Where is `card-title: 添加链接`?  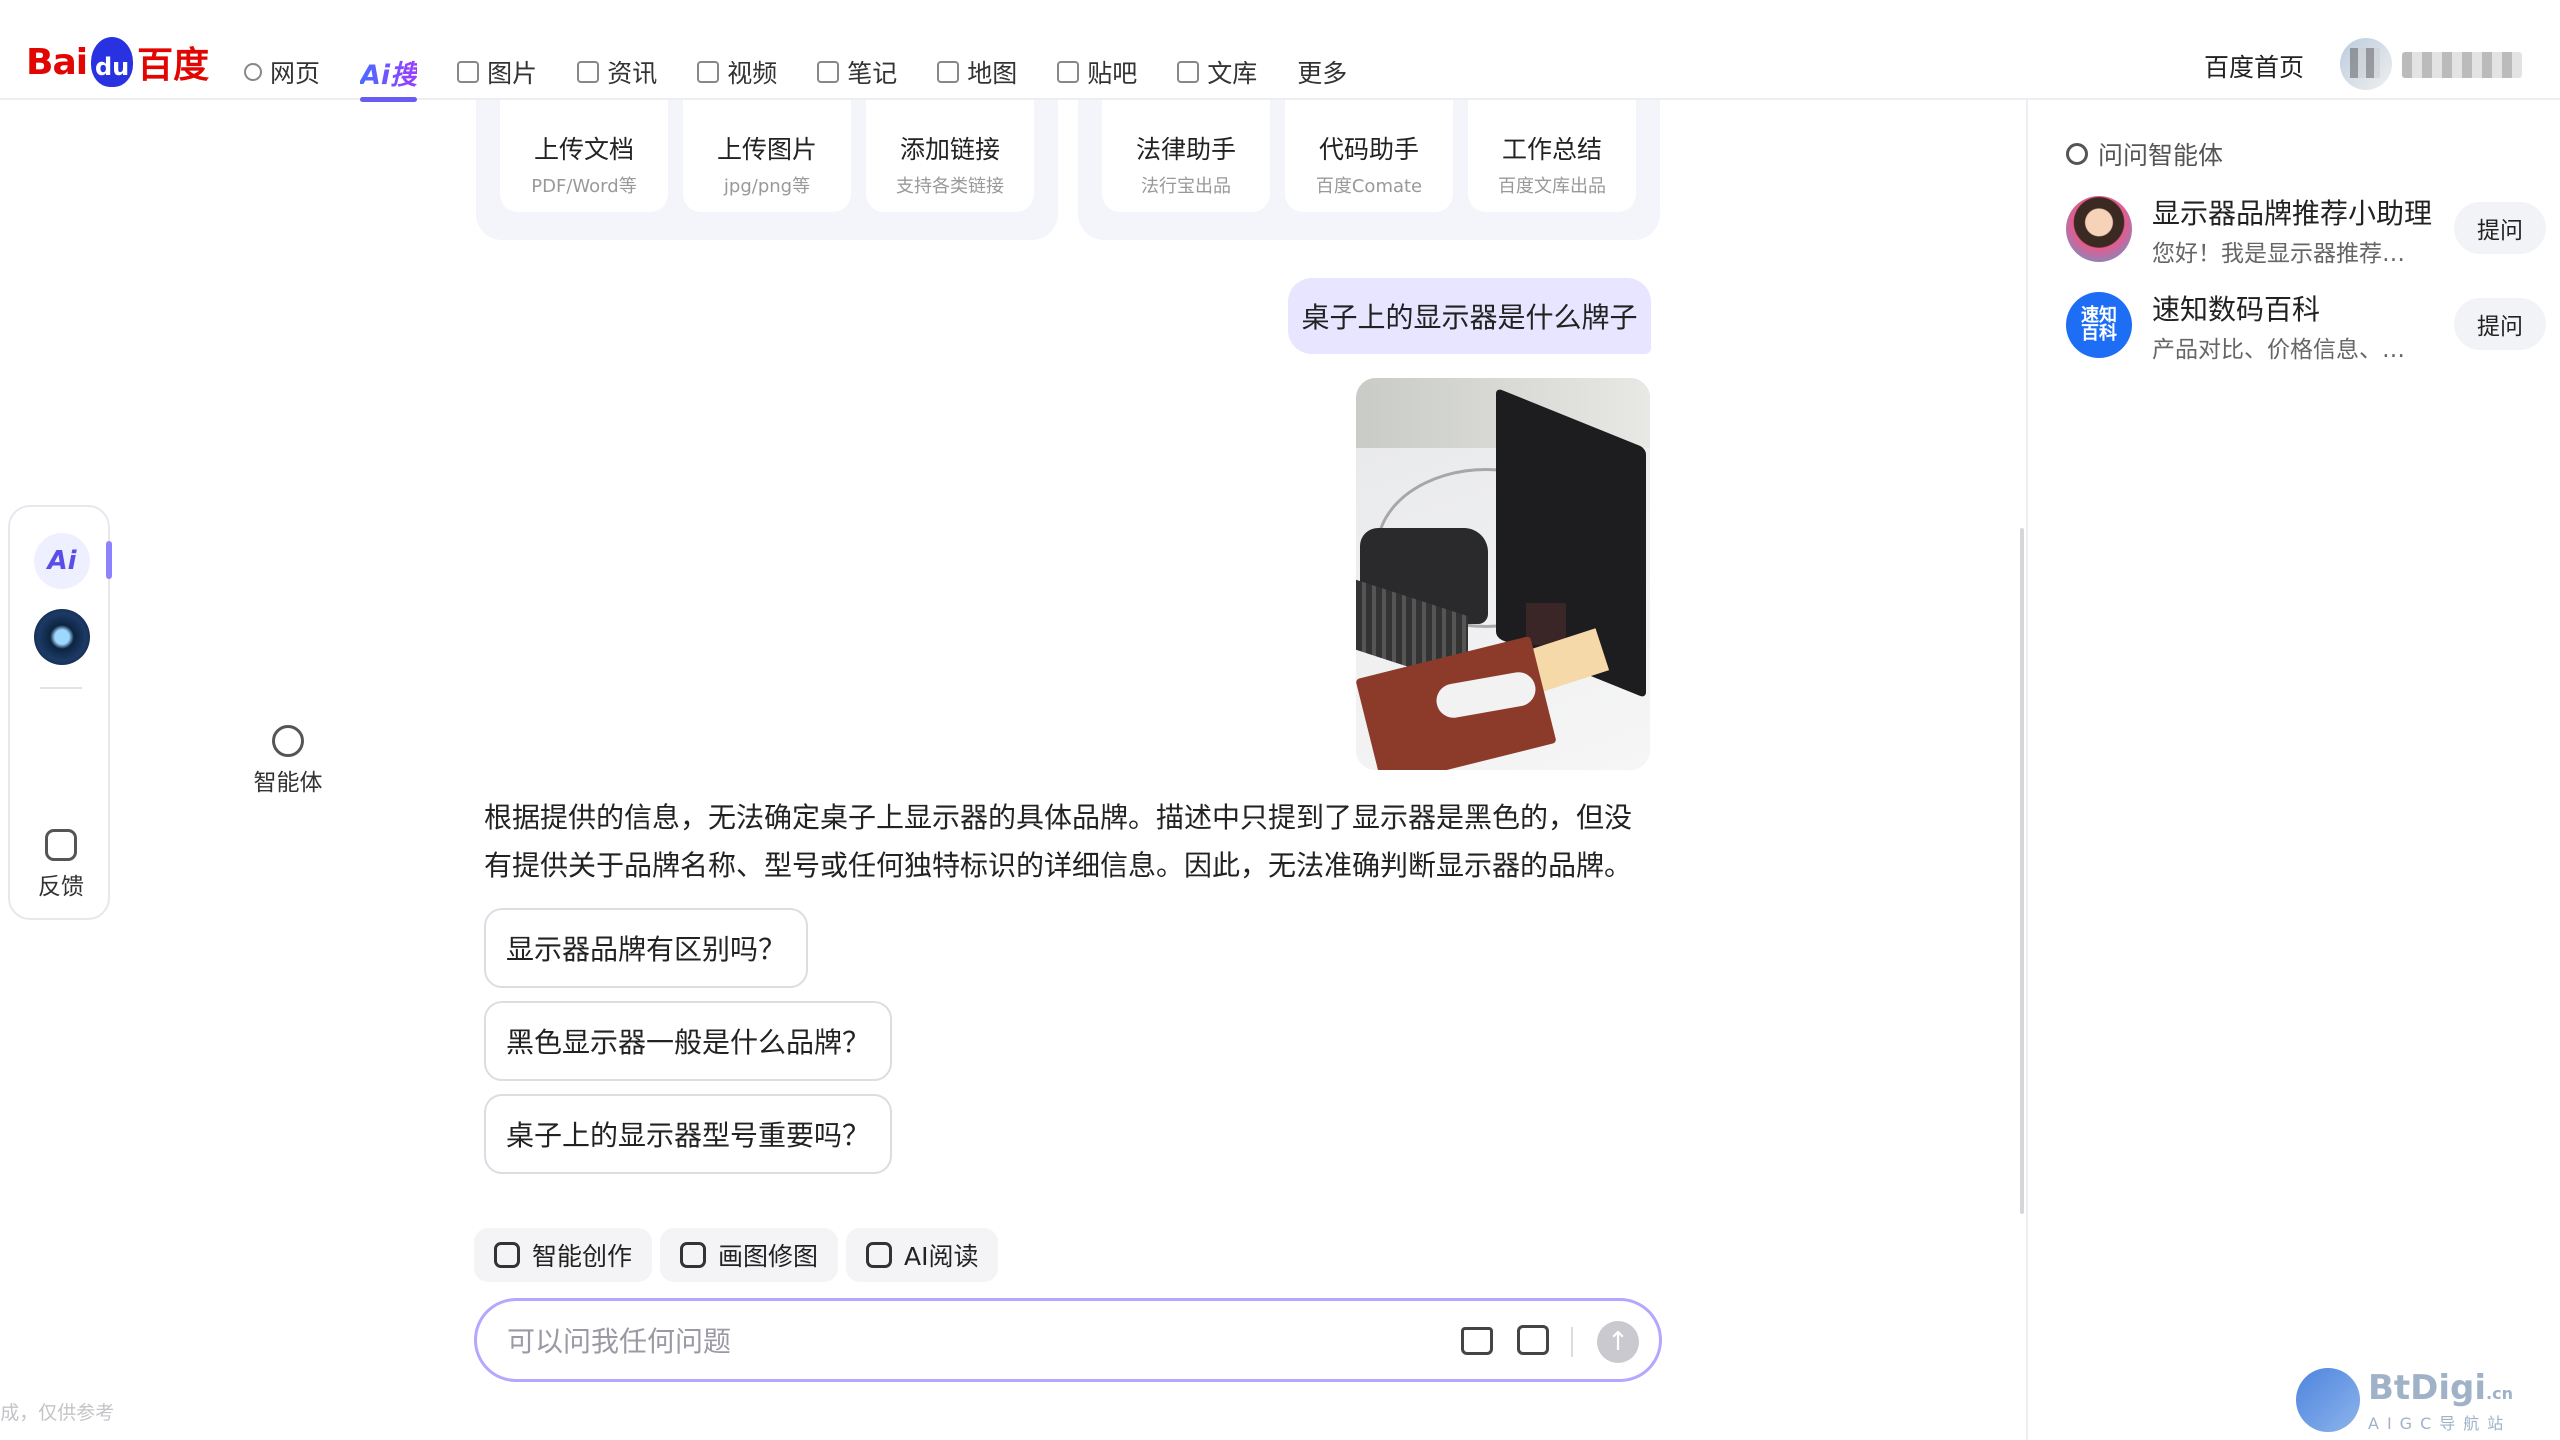 card-title: 添加链接 is located at coordinates (949, 149).